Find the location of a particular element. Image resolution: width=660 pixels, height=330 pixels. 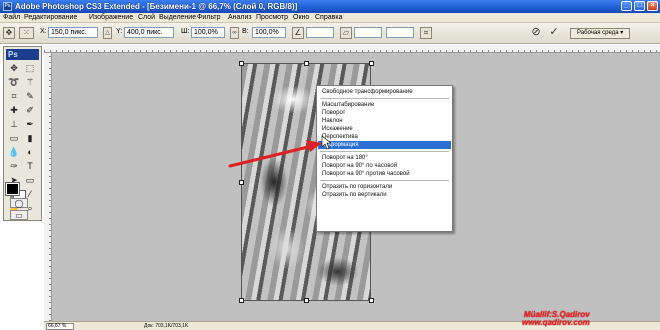

author-watermark: Müallif:S.Qadirov www.qadirov.com is located at coordinates (556, 319).